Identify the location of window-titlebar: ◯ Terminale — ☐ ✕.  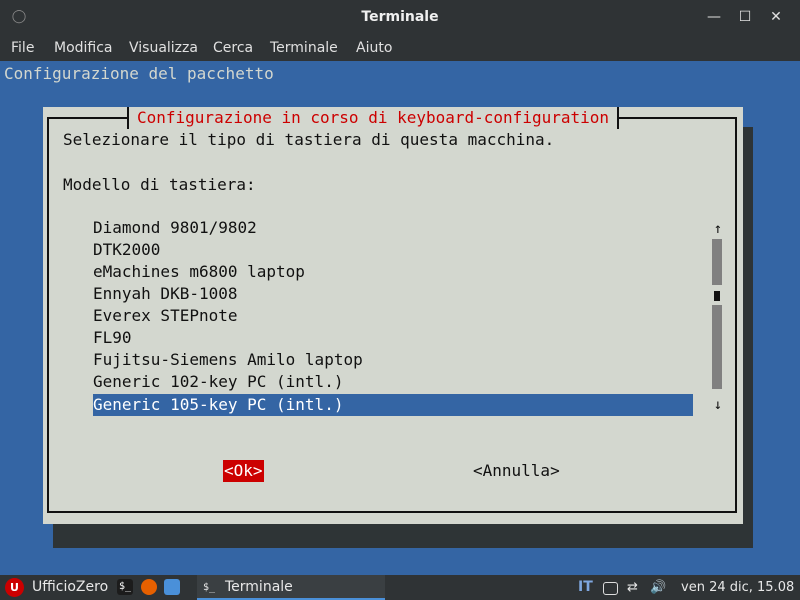
(400, 17).